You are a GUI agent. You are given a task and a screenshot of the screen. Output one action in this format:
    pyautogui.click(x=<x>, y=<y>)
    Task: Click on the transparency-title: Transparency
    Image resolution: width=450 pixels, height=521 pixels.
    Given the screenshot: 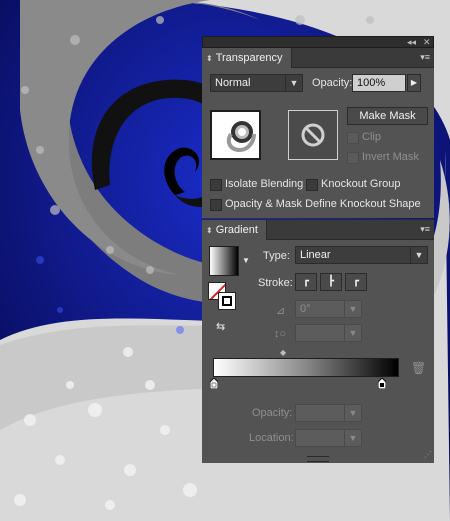 What is the action you would take?
    pyautogui.click(x=249, y=58)
    